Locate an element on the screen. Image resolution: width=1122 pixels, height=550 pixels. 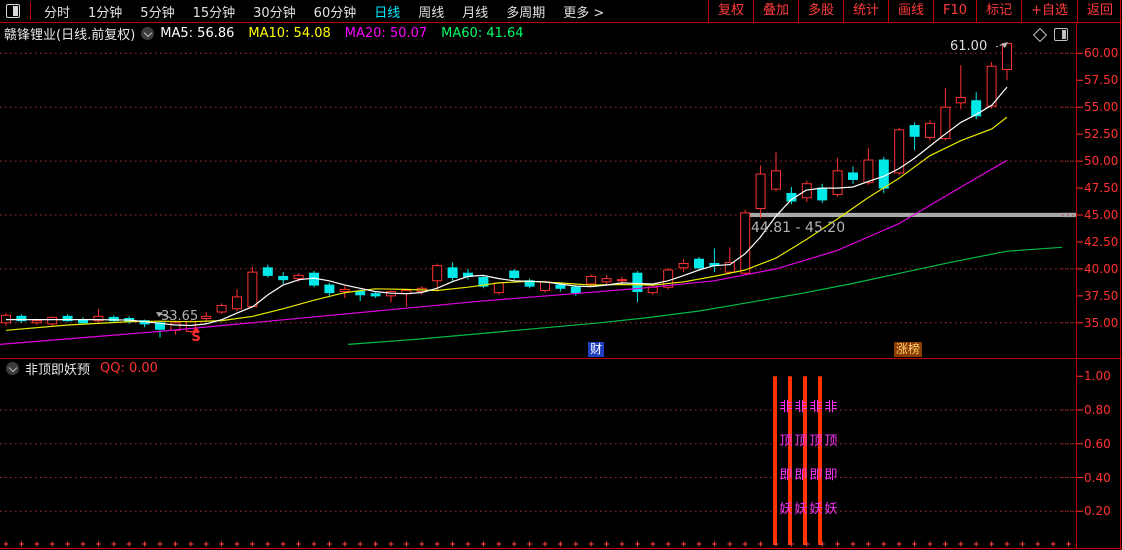
finance-news-badge: 财 is located at coordinates (596, 349).